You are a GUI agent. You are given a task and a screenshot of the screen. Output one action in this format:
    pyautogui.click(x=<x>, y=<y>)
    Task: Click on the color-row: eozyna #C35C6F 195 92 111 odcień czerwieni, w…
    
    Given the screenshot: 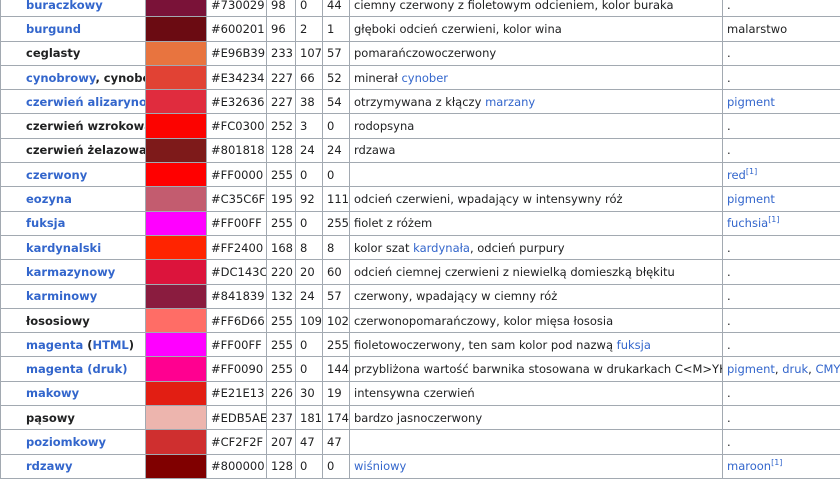 What is the action you would take?
    pyautogui.click(x=420, y=199)
    